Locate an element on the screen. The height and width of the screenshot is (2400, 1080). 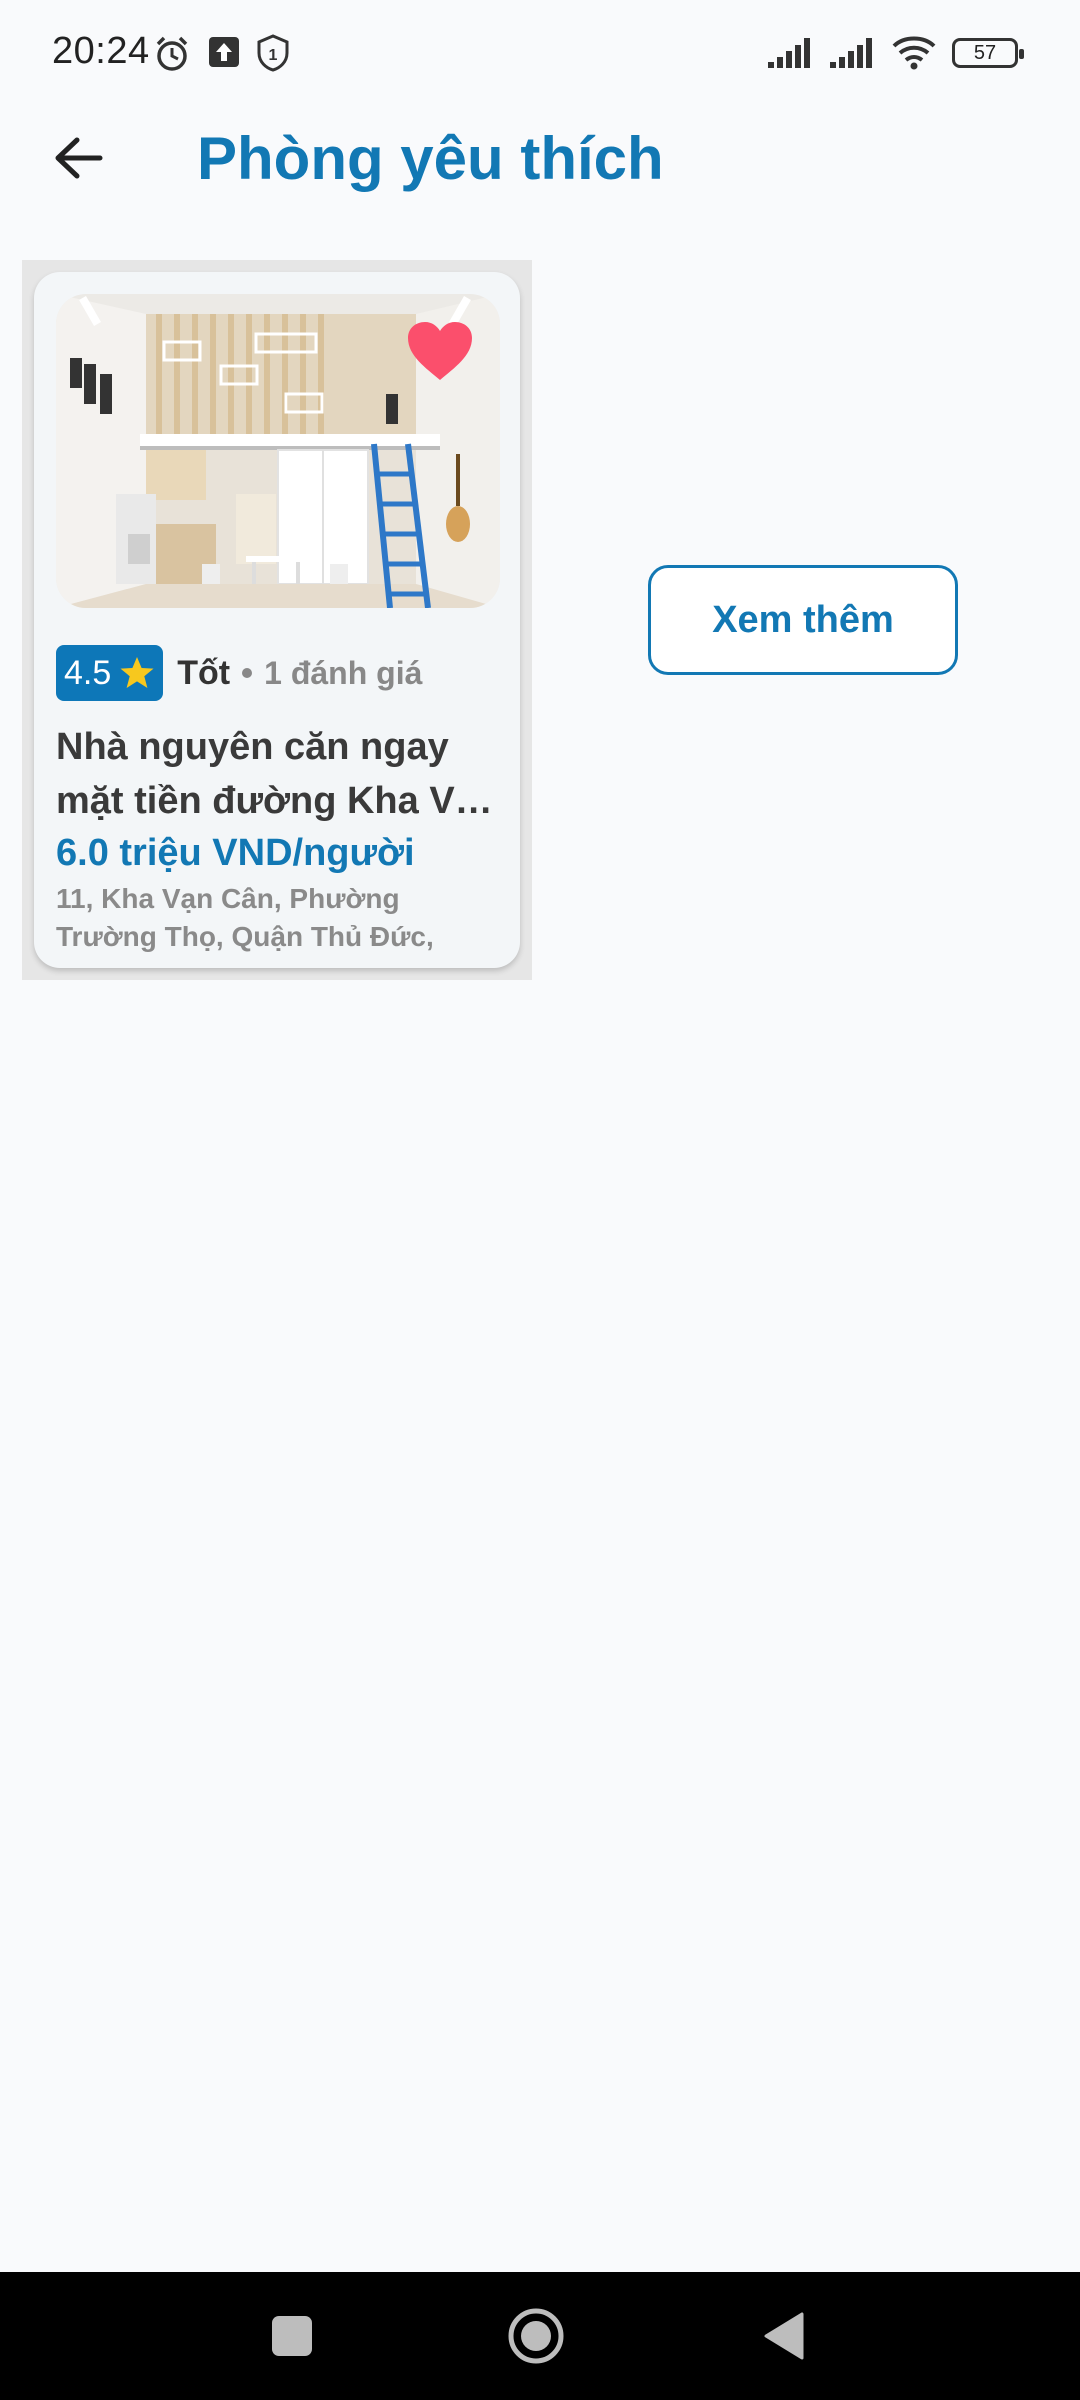
home-circle-icon is located at coordinates (536, 2336).